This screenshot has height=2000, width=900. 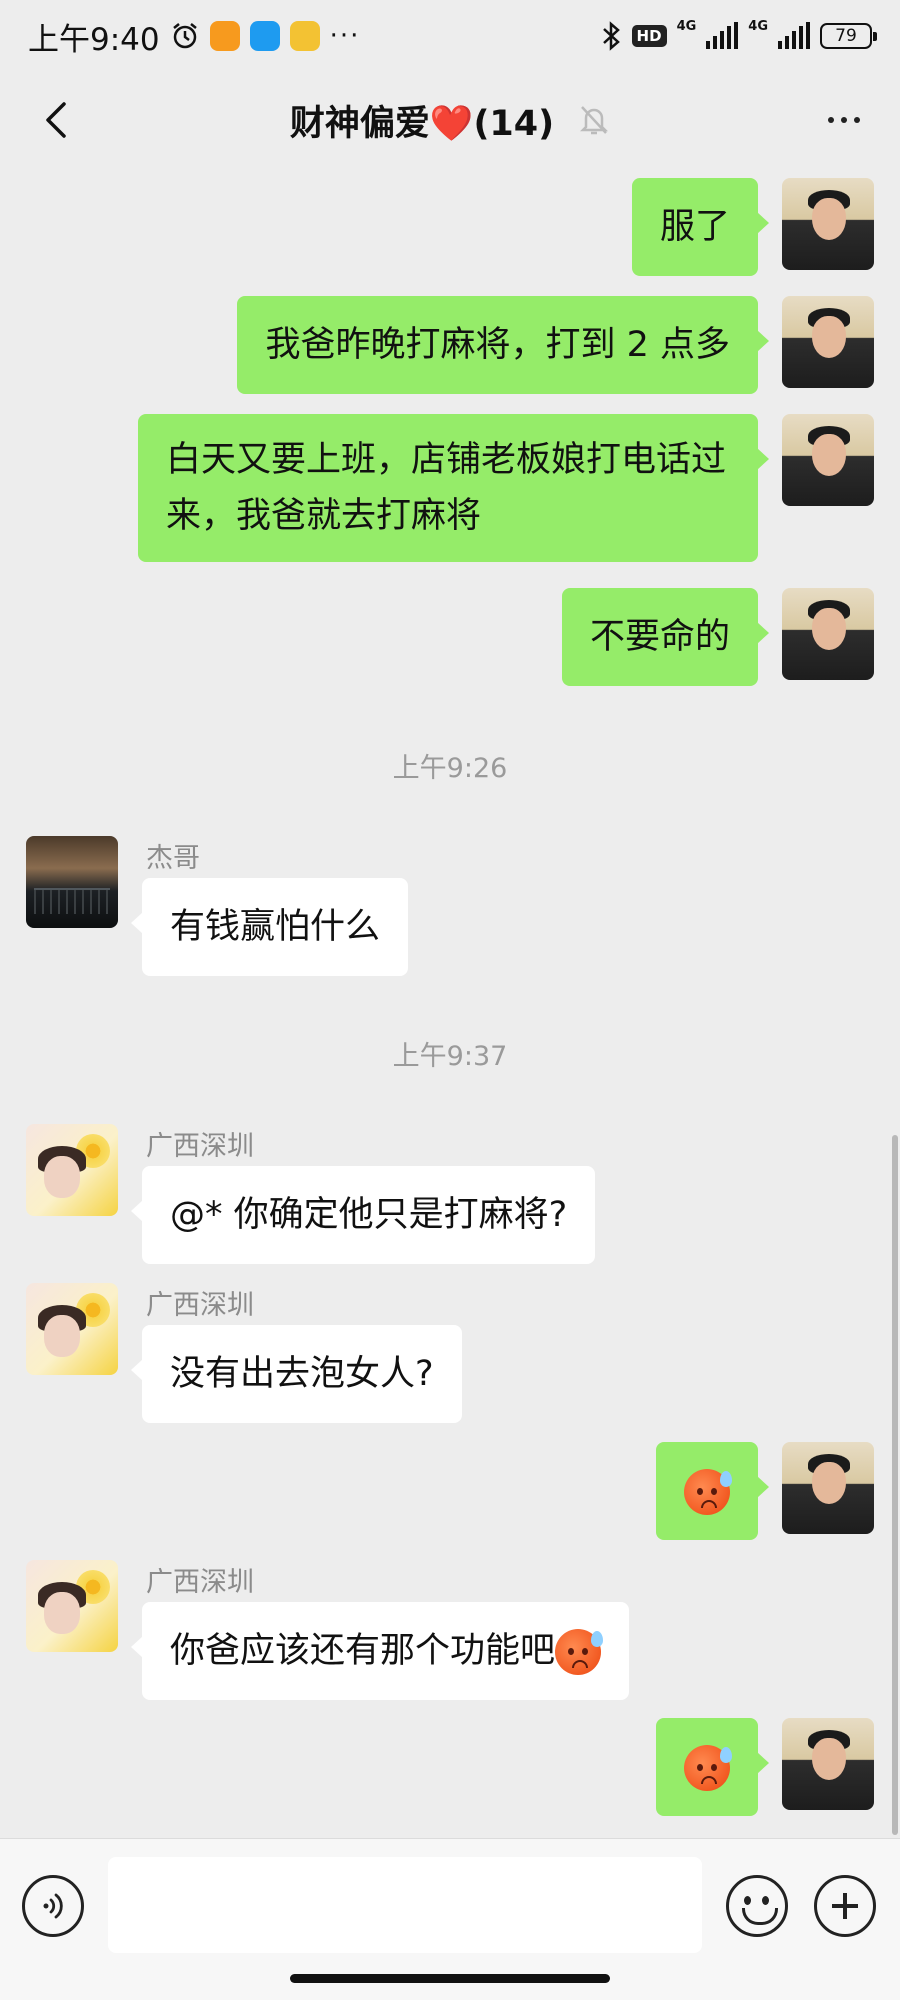 I want to click on message-bubble: 不要命的, so click(x=665, y=637).